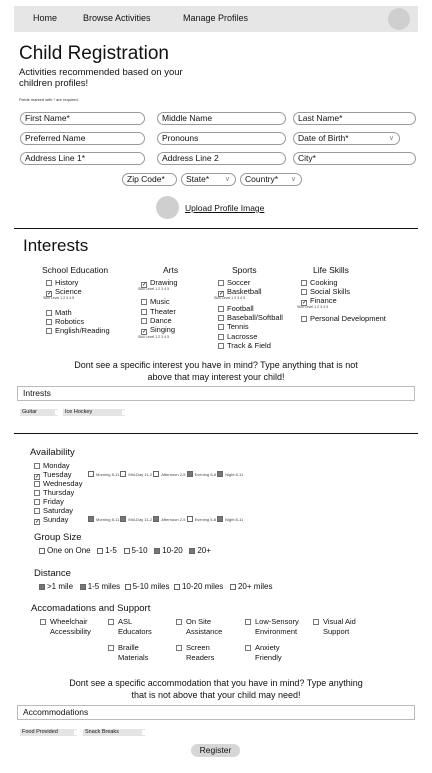 Image resolution: width=432 pixels, height=773 pixels. I want to click on day-monday: Monday, so click(52, 465).